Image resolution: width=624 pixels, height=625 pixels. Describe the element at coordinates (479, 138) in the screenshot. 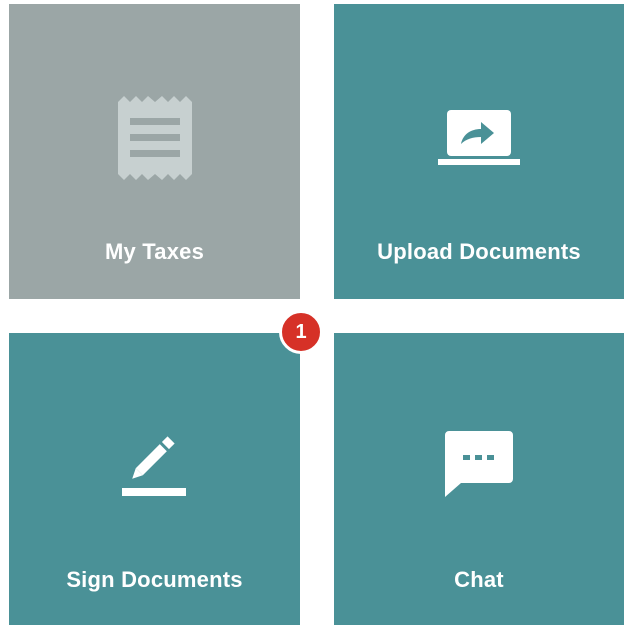

I see `laptop-share-icon` at that location.